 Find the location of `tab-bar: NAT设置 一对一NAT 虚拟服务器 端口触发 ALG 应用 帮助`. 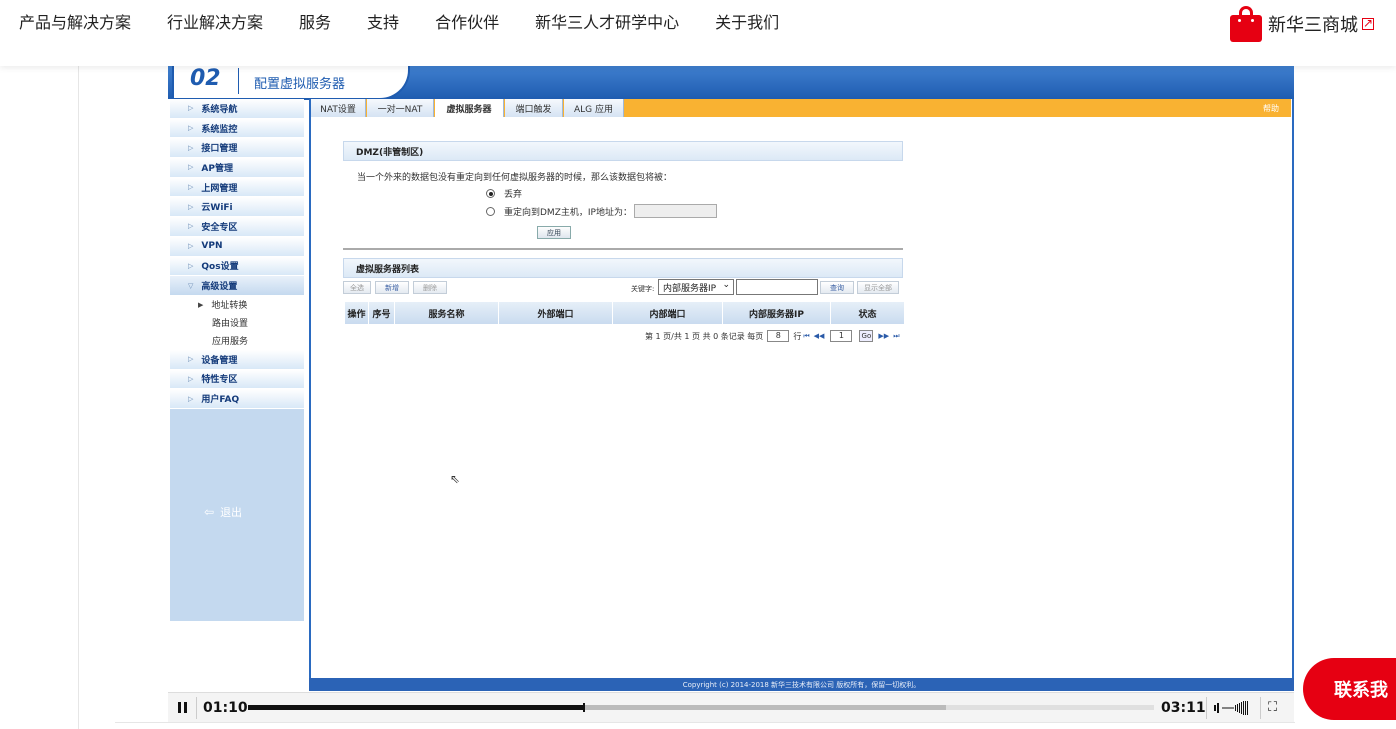

tab-bar: NAT设置 一对一NAT 虚拟服务器 端口触发 ALG 应用 帮助 is located at coordinates (801, 108).